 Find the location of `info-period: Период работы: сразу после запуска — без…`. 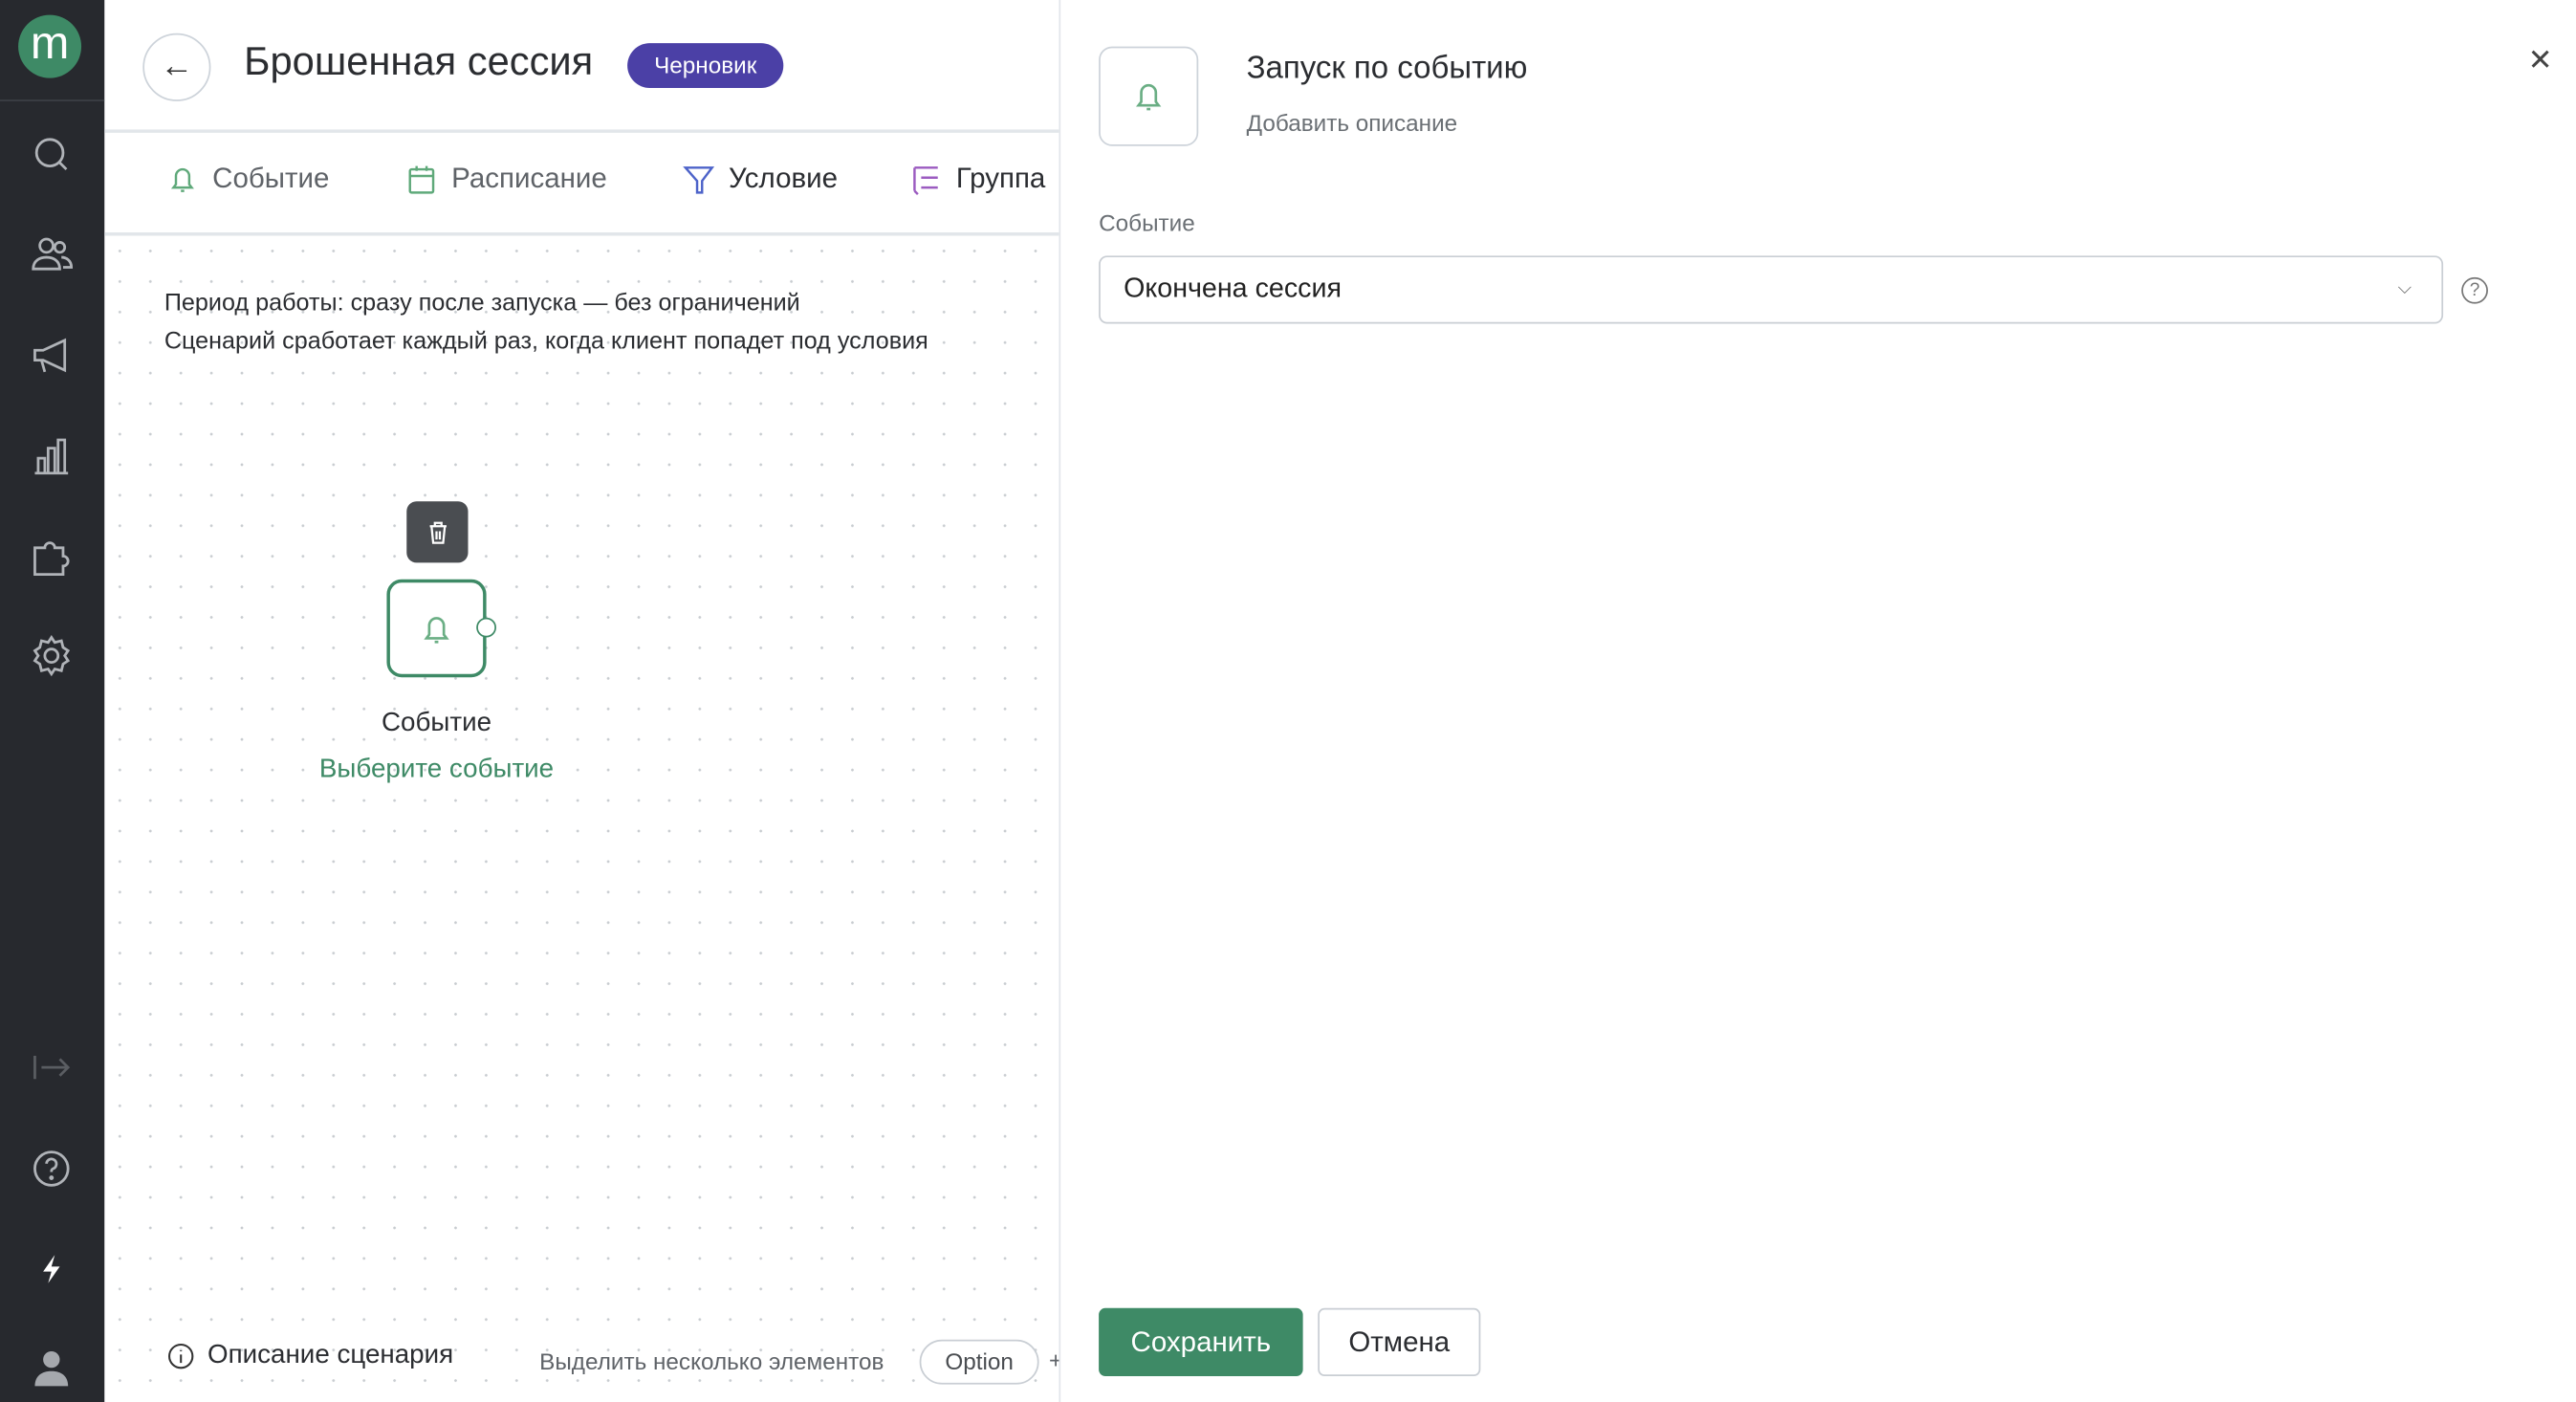

info-period: Период работы: сразу после запуска — без… is located at coordinates (482, 304).